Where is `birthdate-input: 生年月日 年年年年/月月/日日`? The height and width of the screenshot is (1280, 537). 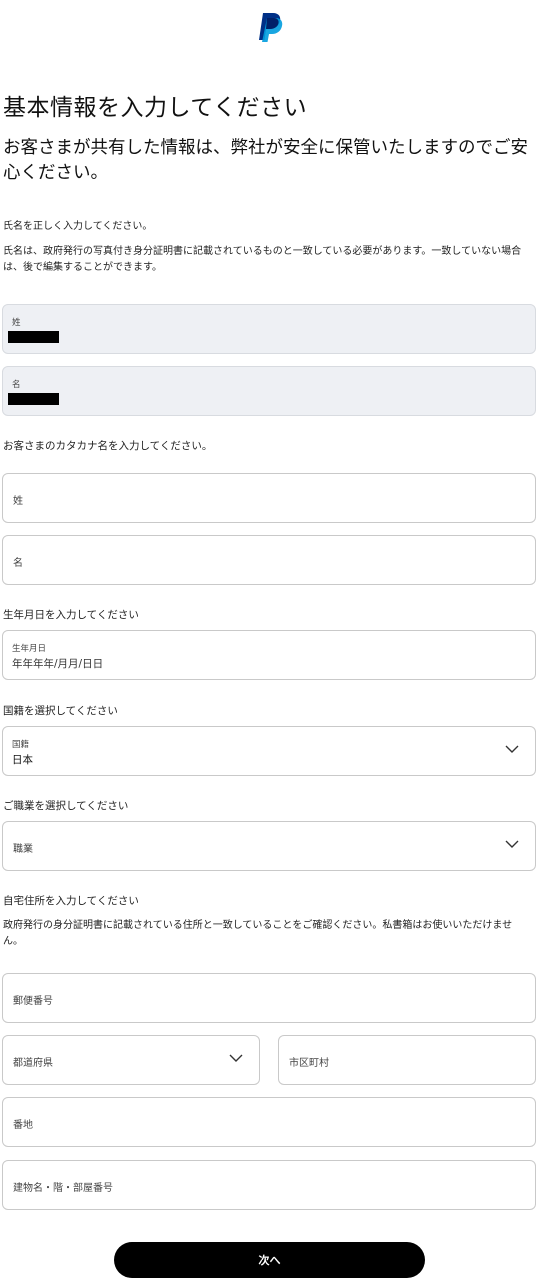 birthdate-input: 生年月日 年年年年/月月/日日 is located at coordinates (269, 655).